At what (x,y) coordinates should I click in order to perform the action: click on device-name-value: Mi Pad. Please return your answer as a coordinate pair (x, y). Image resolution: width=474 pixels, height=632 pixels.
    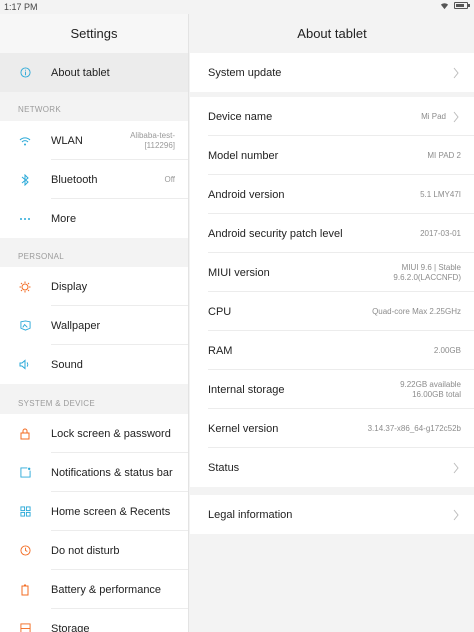
    Looking at the image, I should click on (433, 116).